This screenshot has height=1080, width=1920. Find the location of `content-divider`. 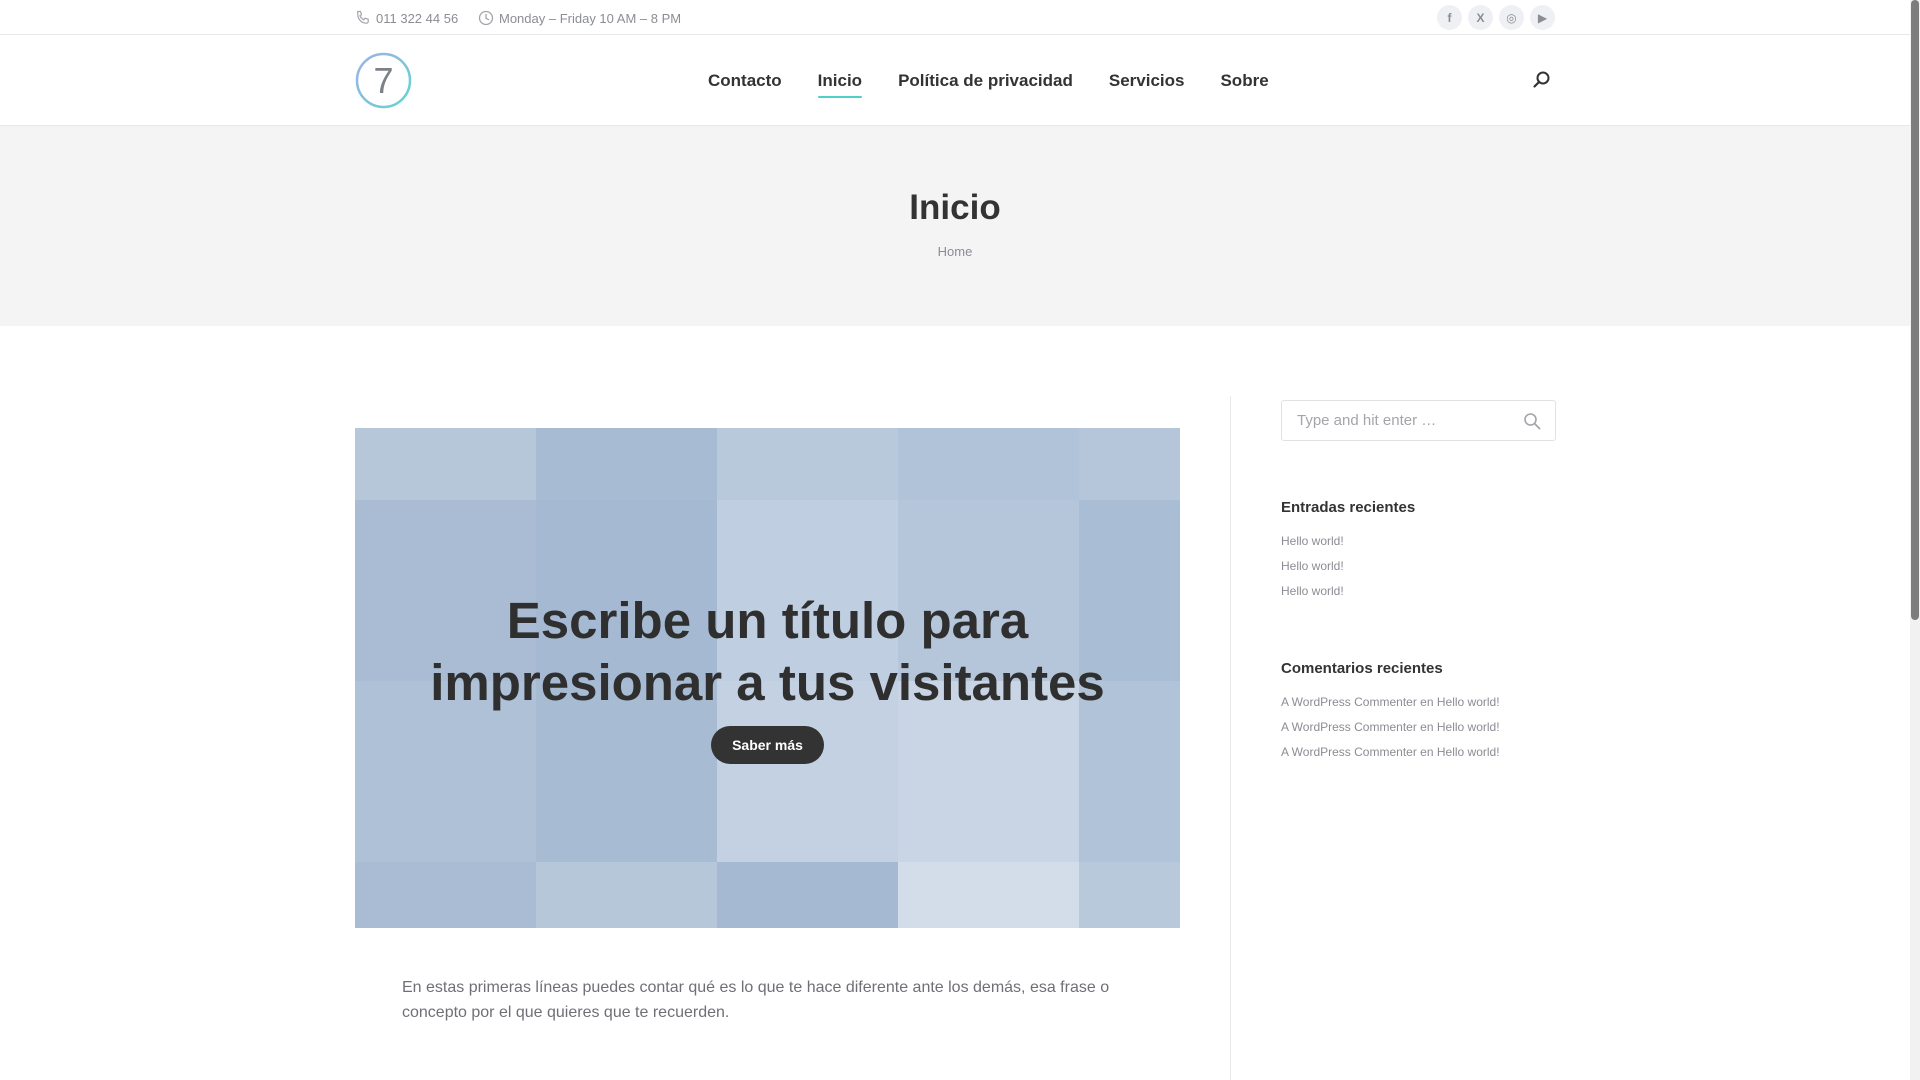

content-divider is located at coordinates (1230, 738).